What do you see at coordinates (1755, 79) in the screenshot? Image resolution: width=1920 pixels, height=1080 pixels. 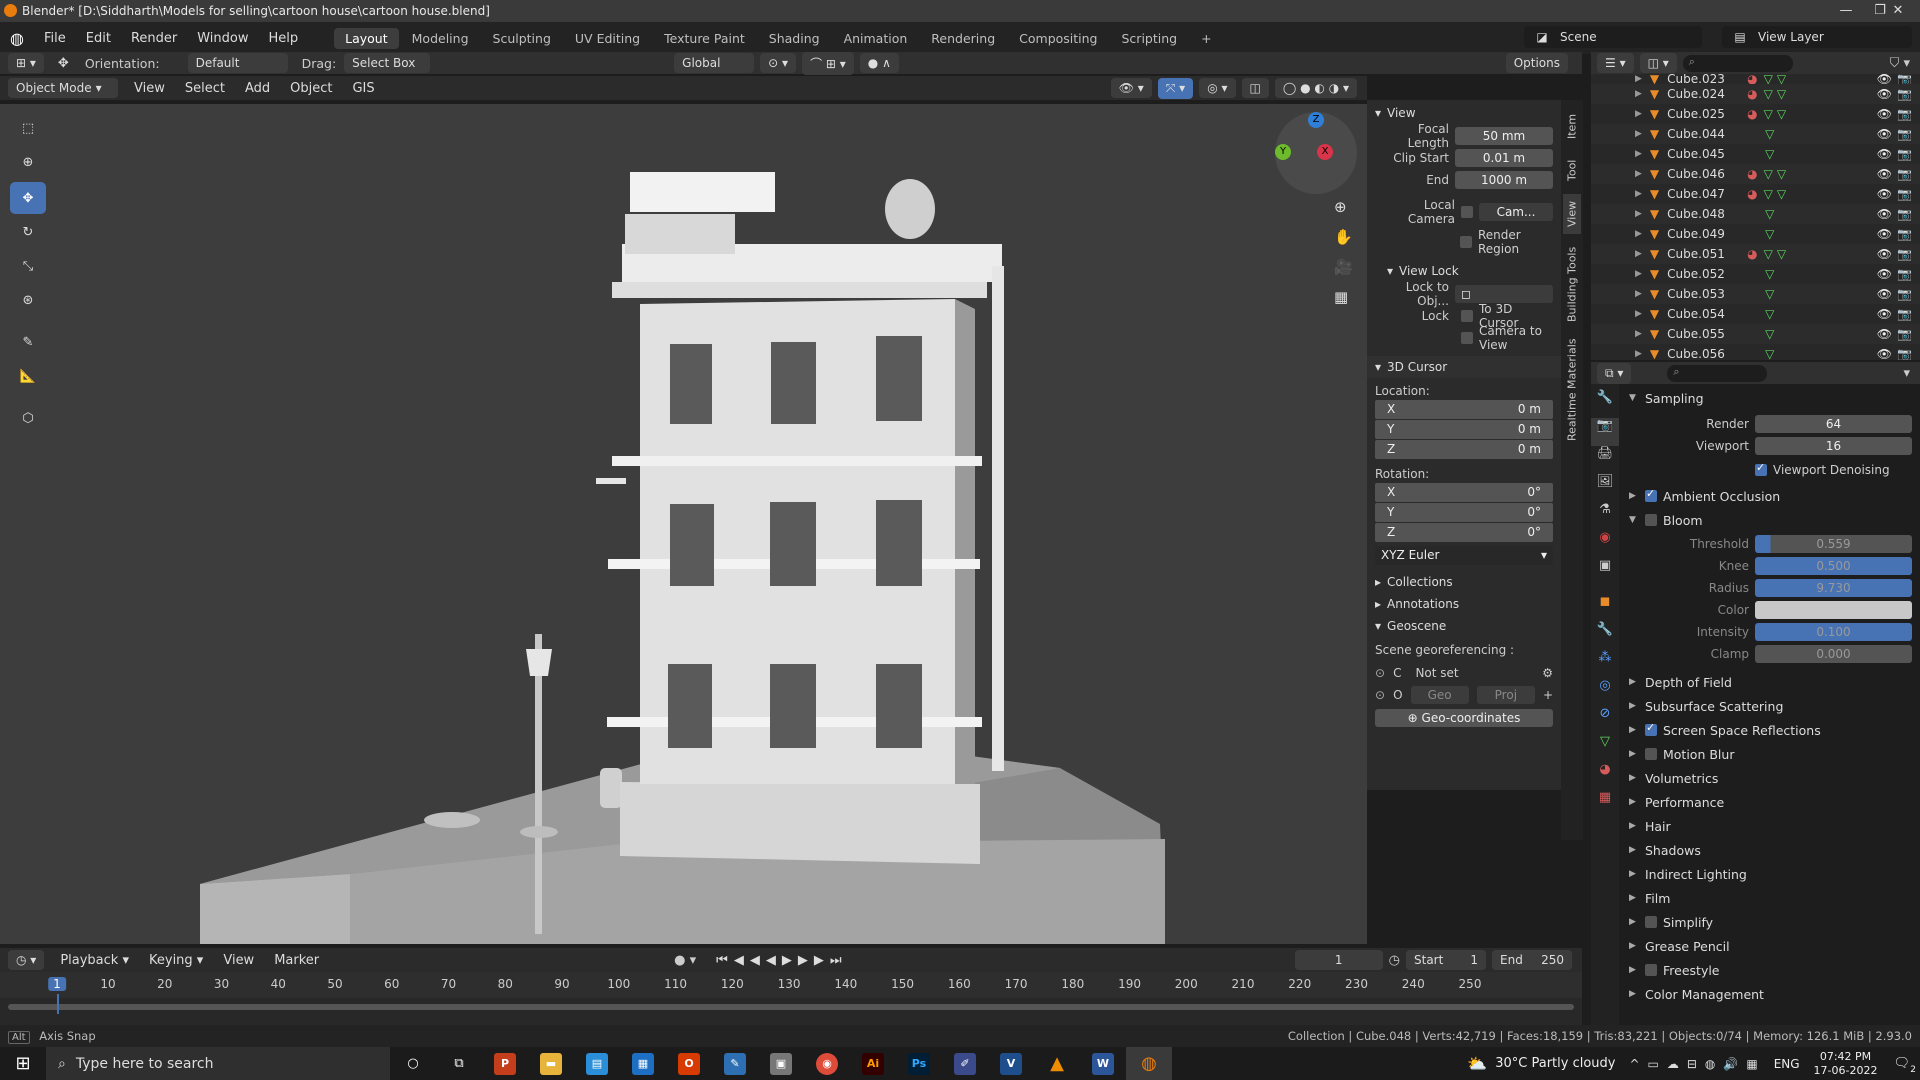 I see `outliner-row: ▶ ▼ Cube.023 ◕ ▽ ▽ 👁 📷` at bounding box center [1755, 79].